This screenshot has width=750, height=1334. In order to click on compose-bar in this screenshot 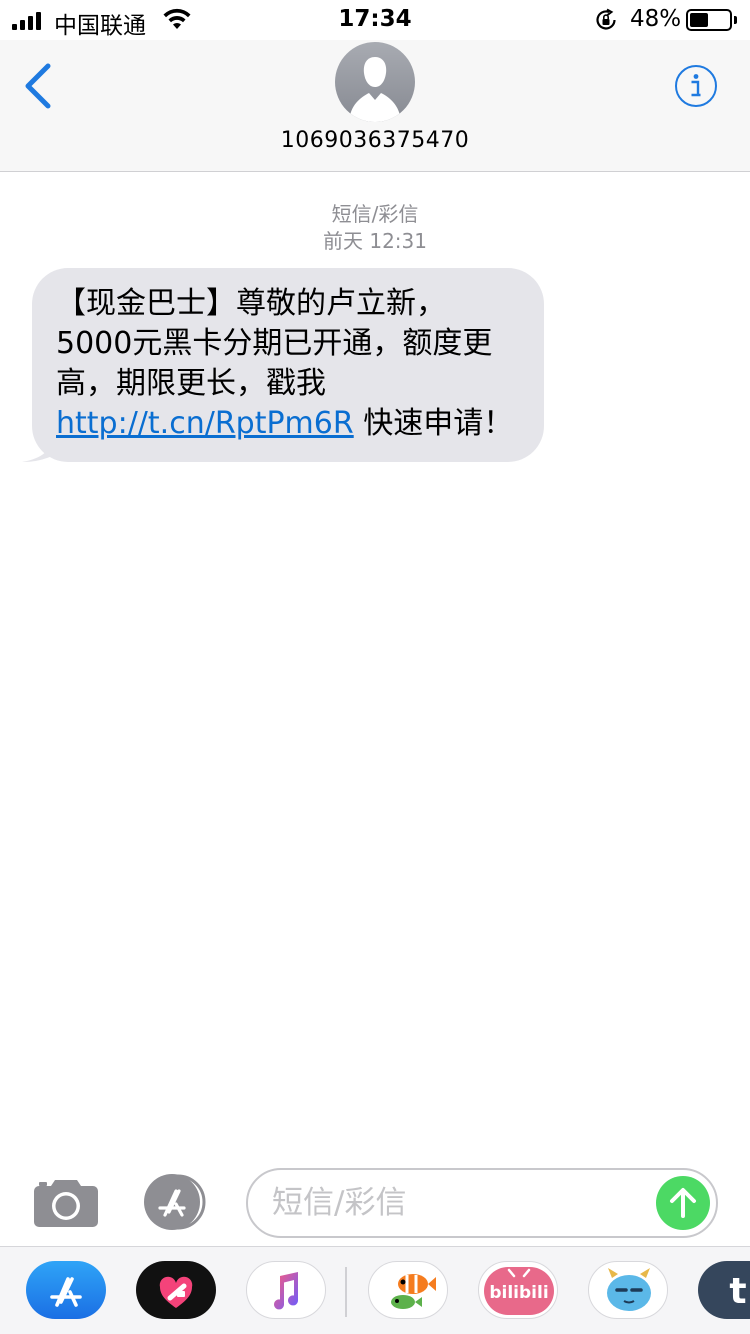, I will do `click(375, 1203)`.